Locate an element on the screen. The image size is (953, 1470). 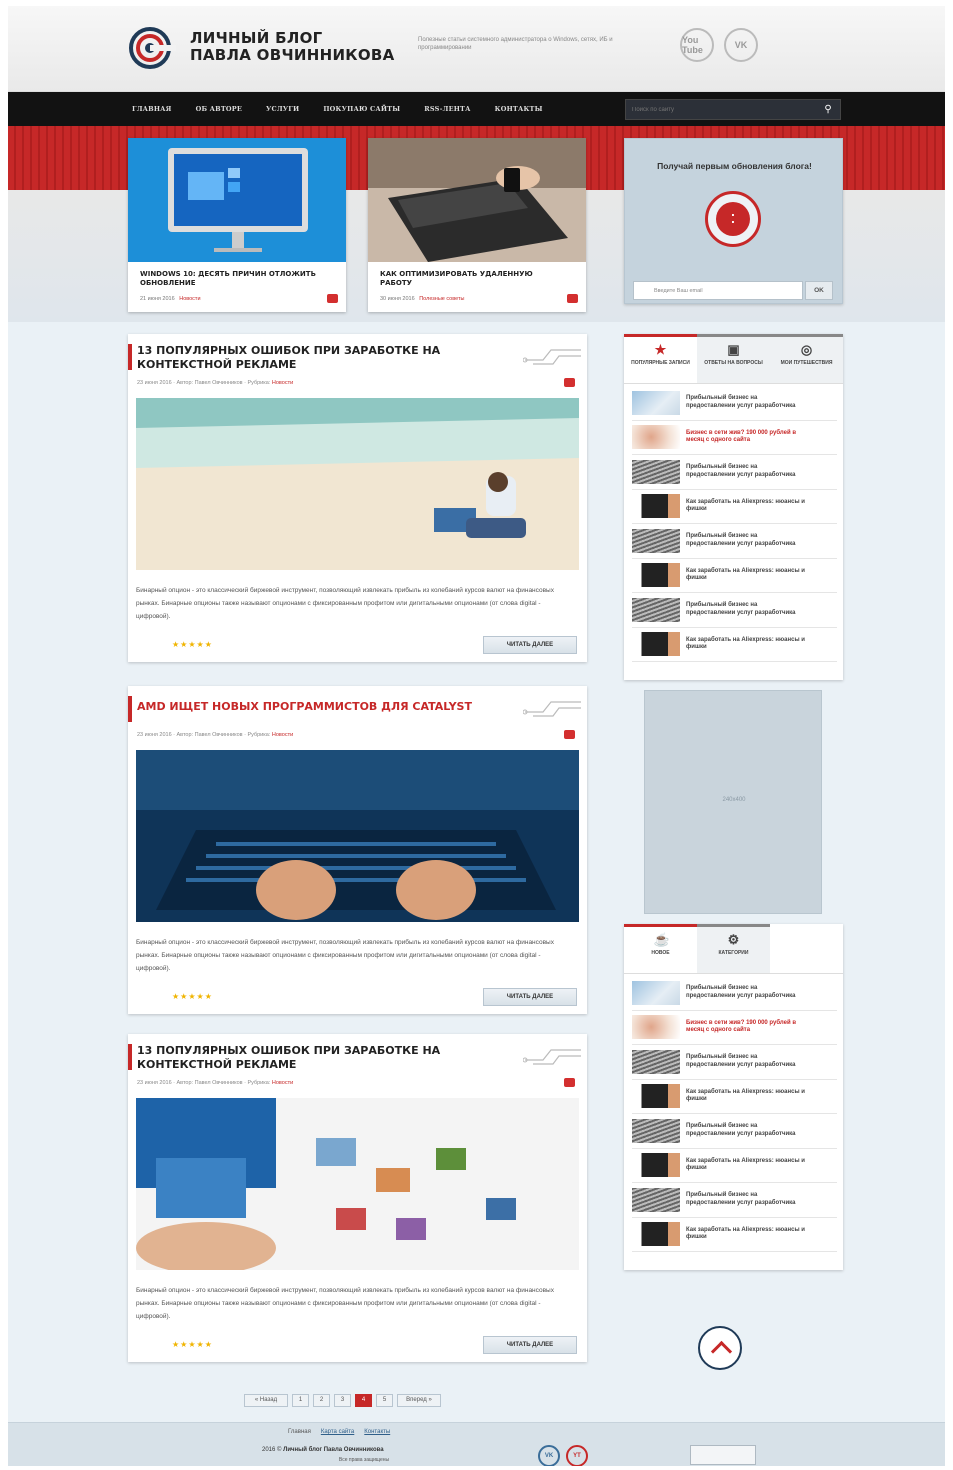
post-image-keyboard is located at coordinates (357, 836).